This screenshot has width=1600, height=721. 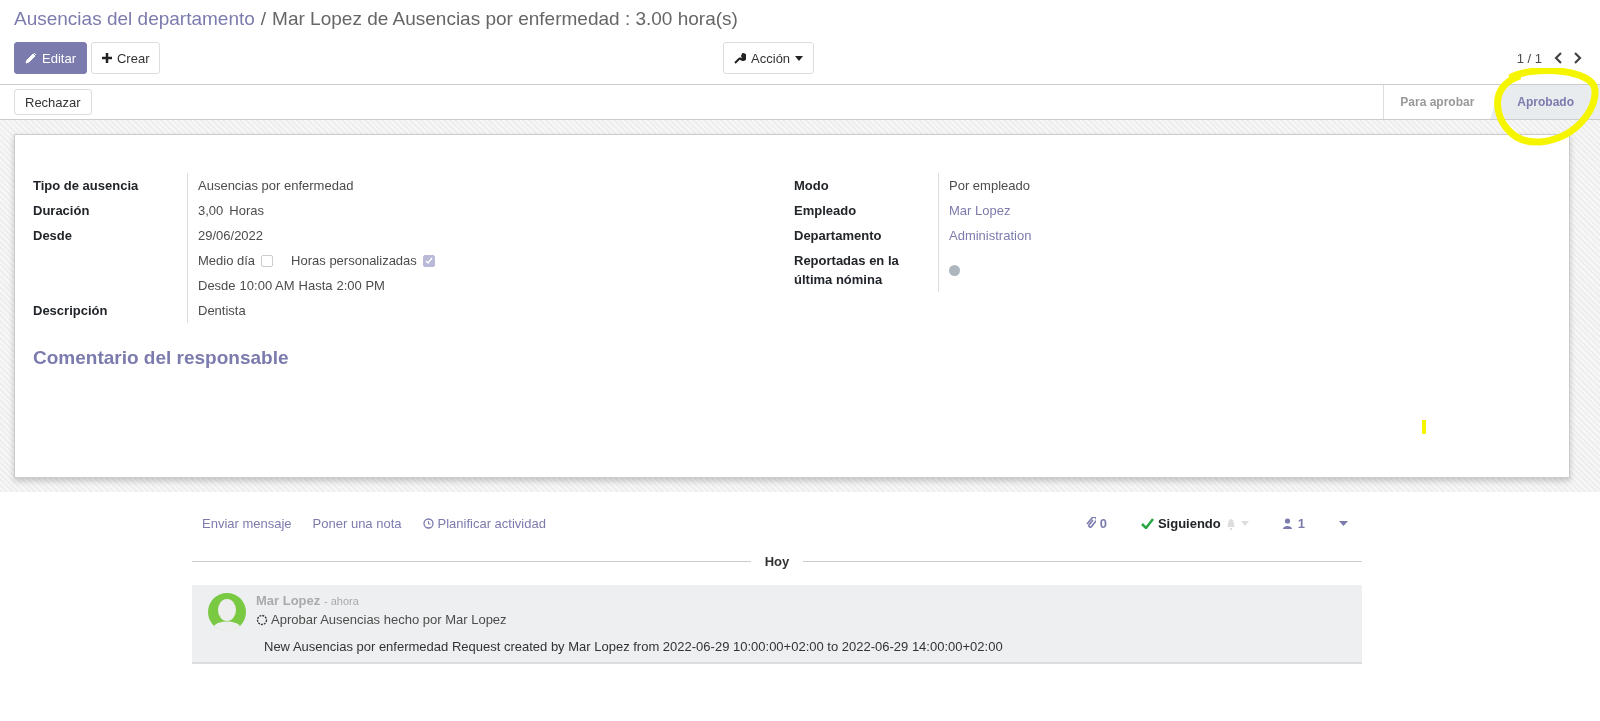 I want to click on checkbox-label: Medio día, so click(x=227, y=261).